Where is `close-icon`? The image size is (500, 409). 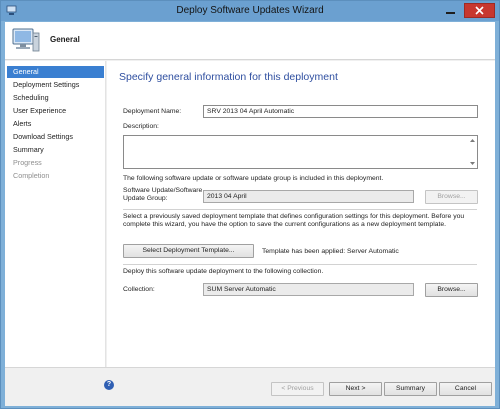
close-icon is located at coordinates (479, 10).